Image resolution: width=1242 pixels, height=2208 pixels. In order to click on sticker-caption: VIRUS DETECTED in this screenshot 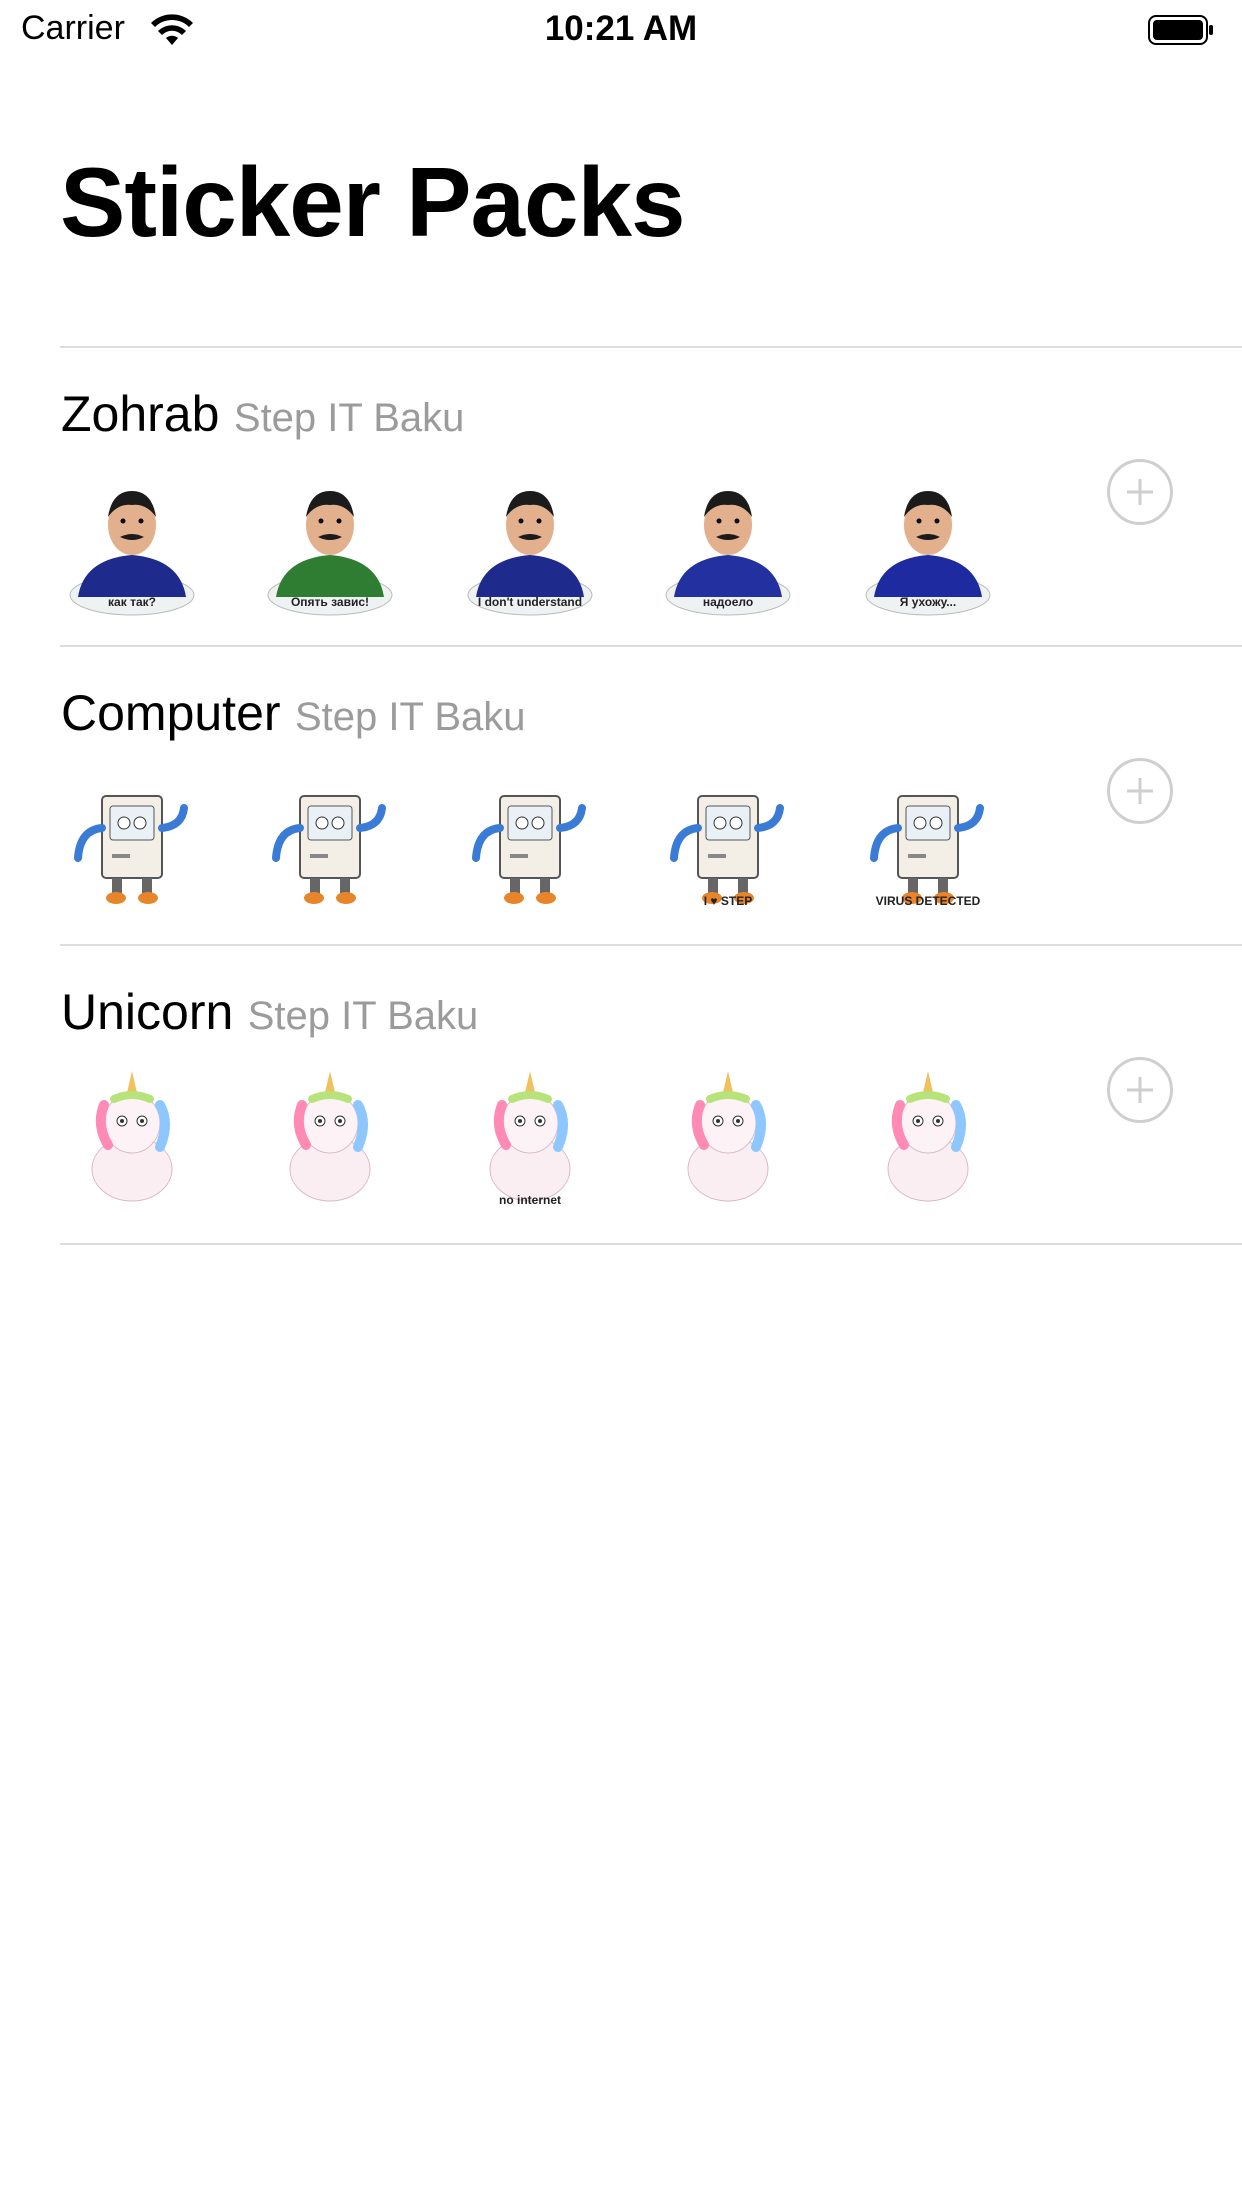, I will do `click(928, 901)`.